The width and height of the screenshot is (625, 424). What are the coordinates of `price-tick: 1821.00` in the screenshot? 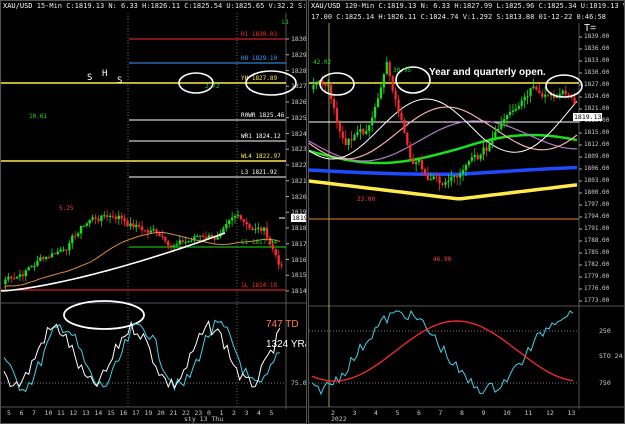 It's located at (597, 108).